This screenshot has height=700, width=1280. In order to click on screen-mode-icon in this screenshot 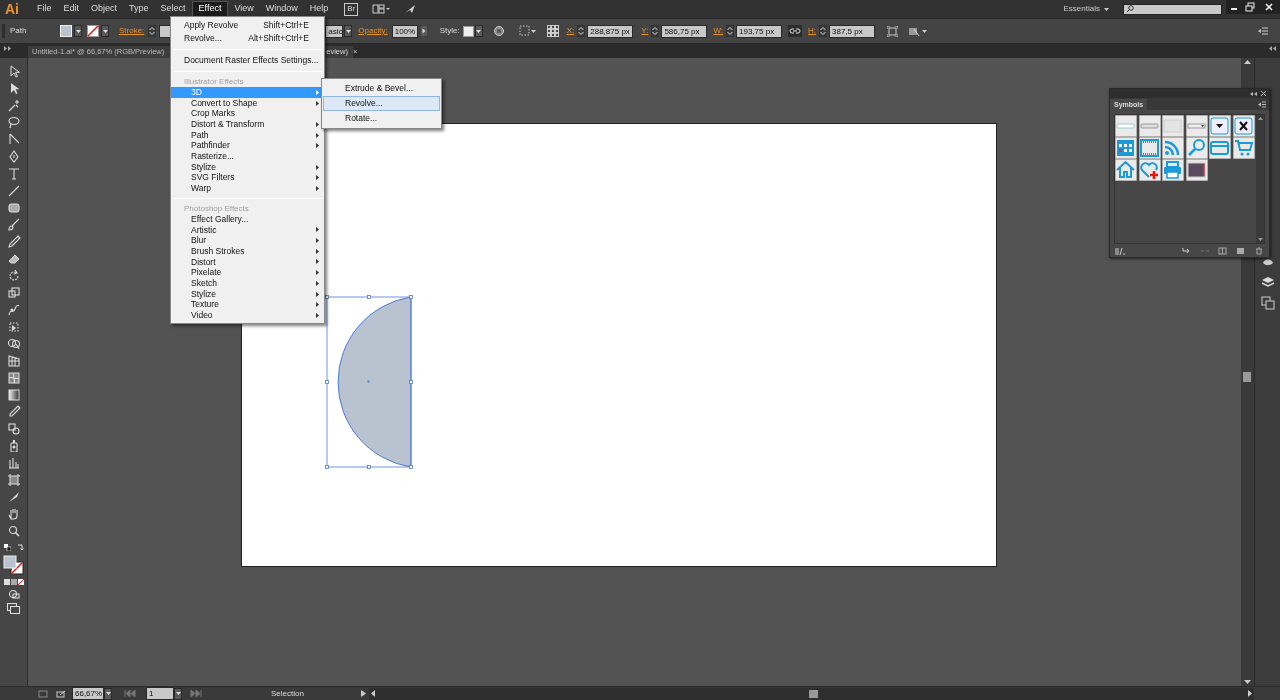, I will do `click(13, 608)`.